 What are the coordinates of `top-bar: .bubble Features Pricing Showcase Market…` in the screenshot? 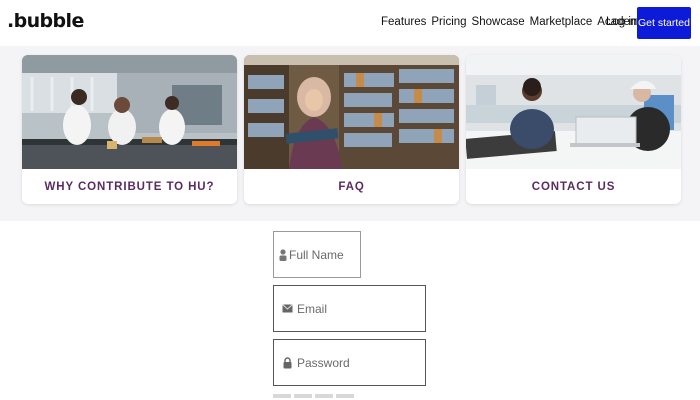 It's located at (350, 23).